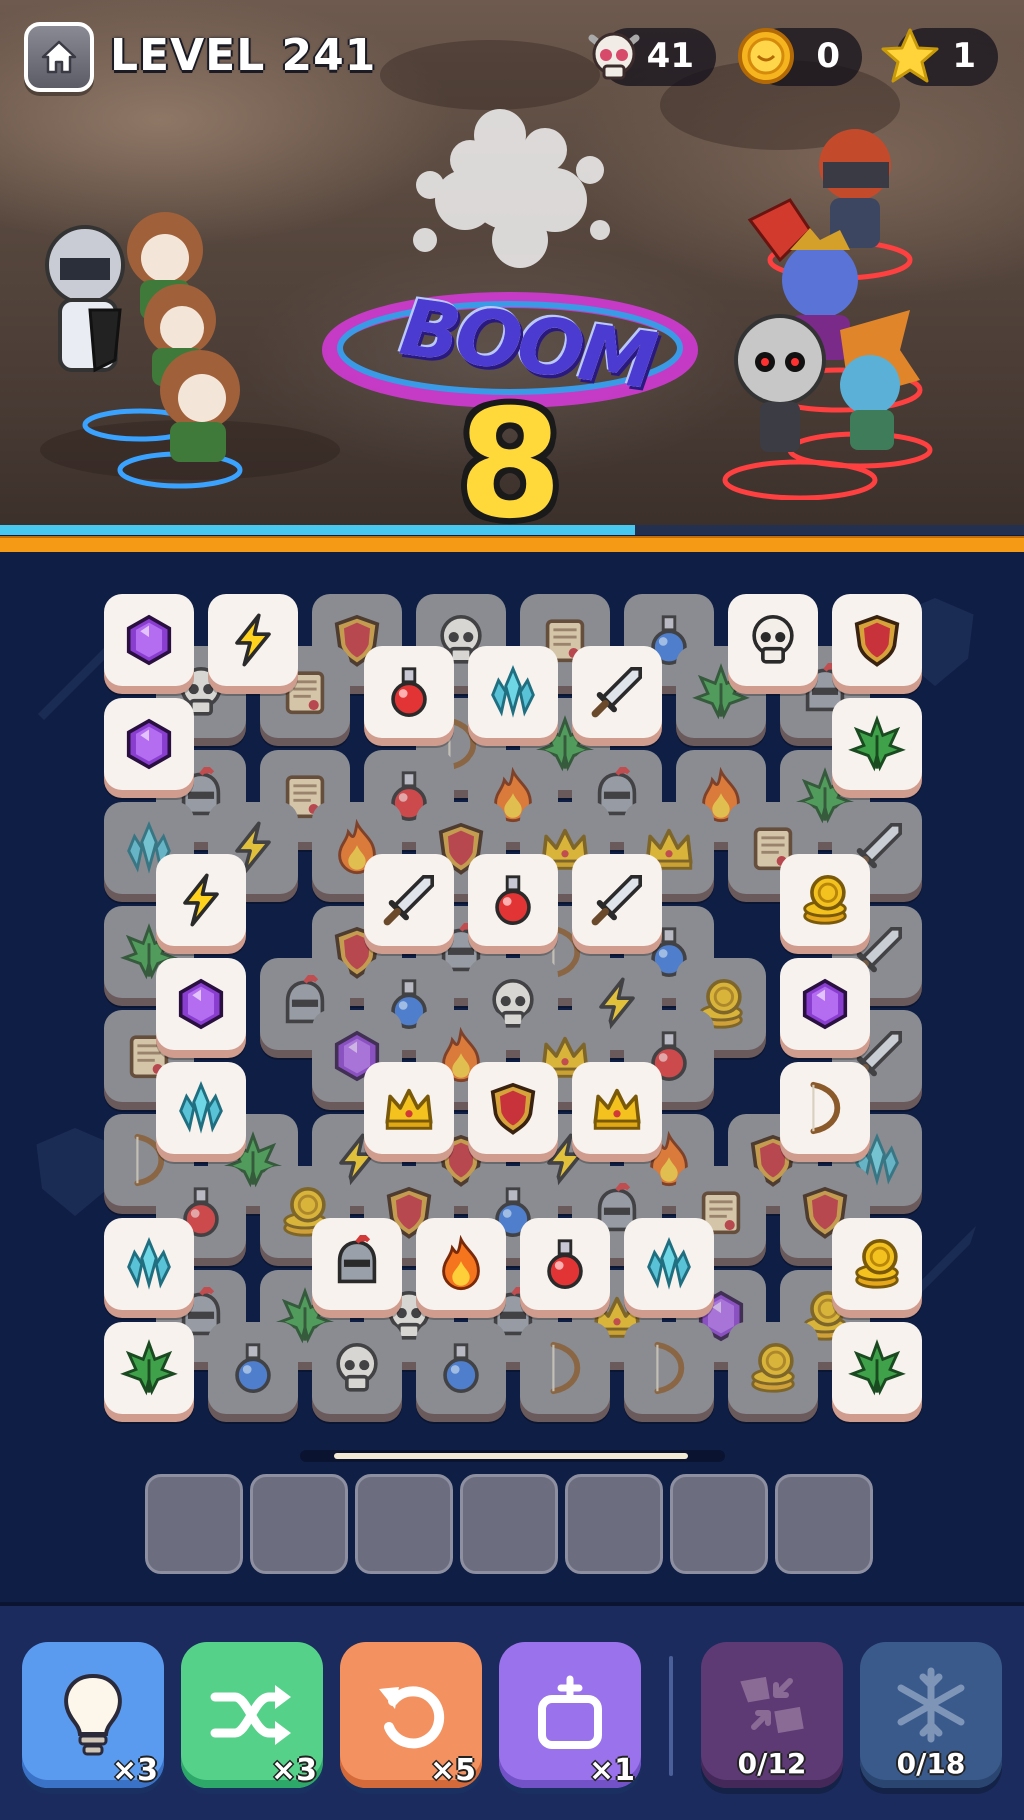 This screenshot has width=1024, height=1820. What do you see at coordinates (412, 1717) in the screenshot?
I see `undo-icon` at bounding box center [412, 1717].